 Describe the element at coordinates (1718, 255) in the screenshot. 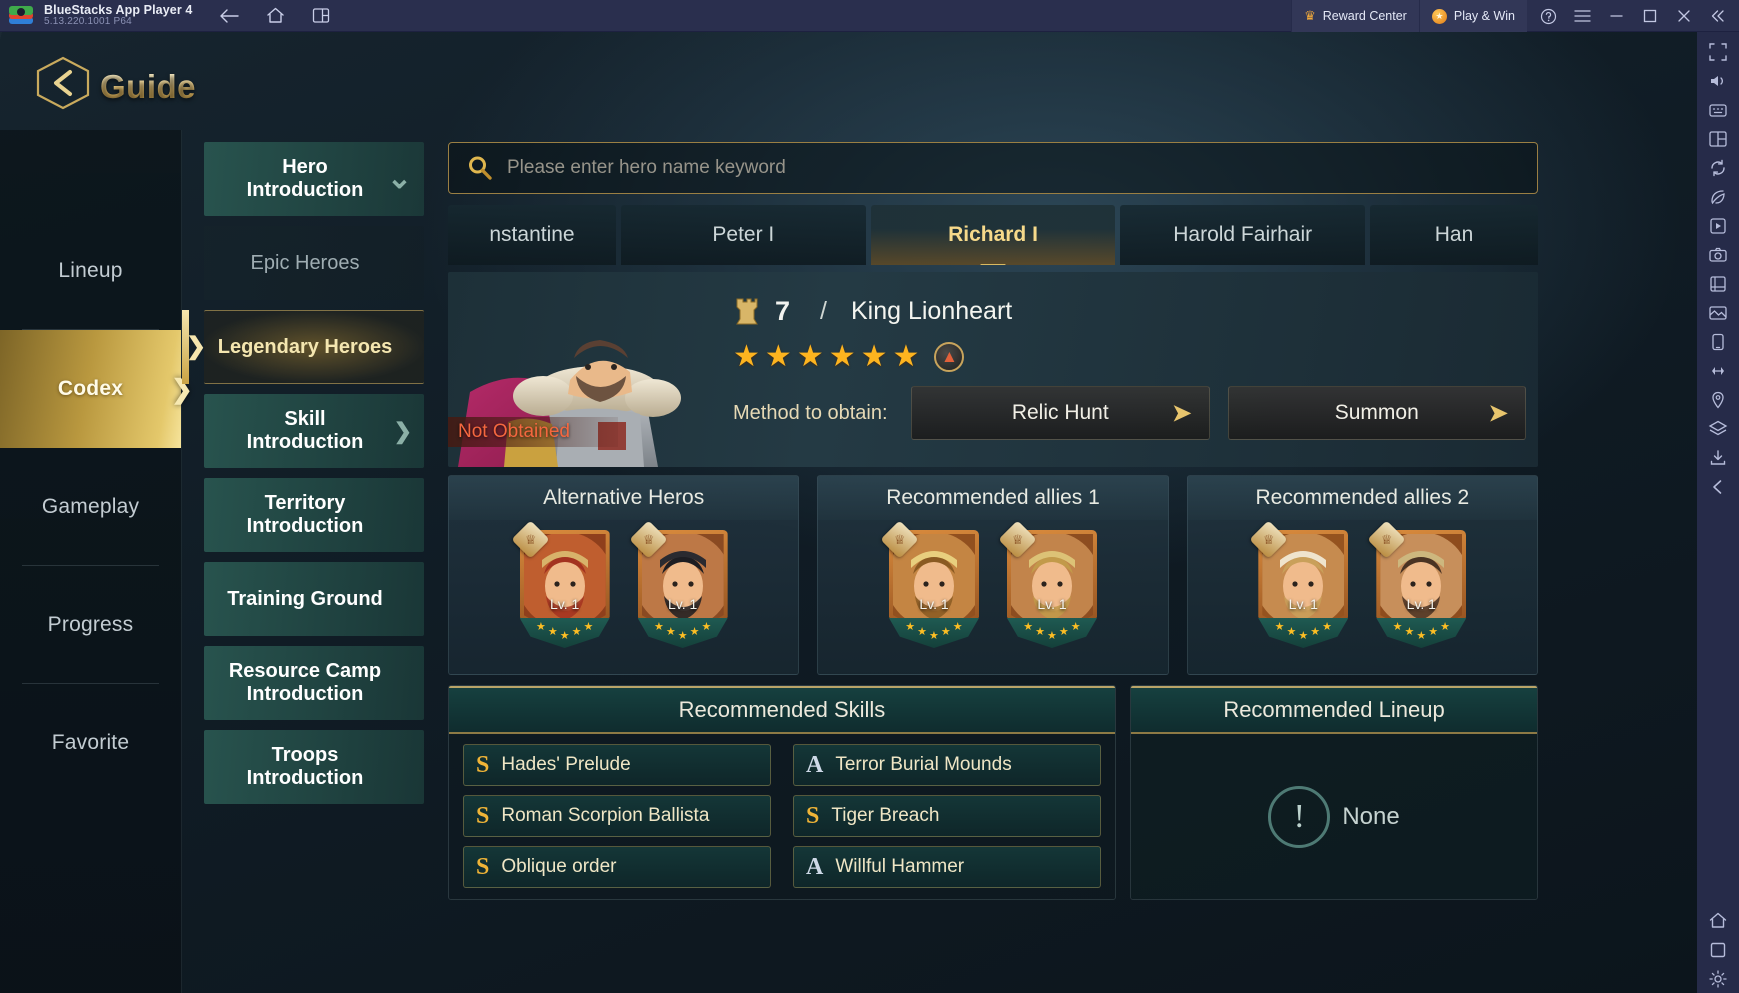

I see `screenshot-icon` at that location.